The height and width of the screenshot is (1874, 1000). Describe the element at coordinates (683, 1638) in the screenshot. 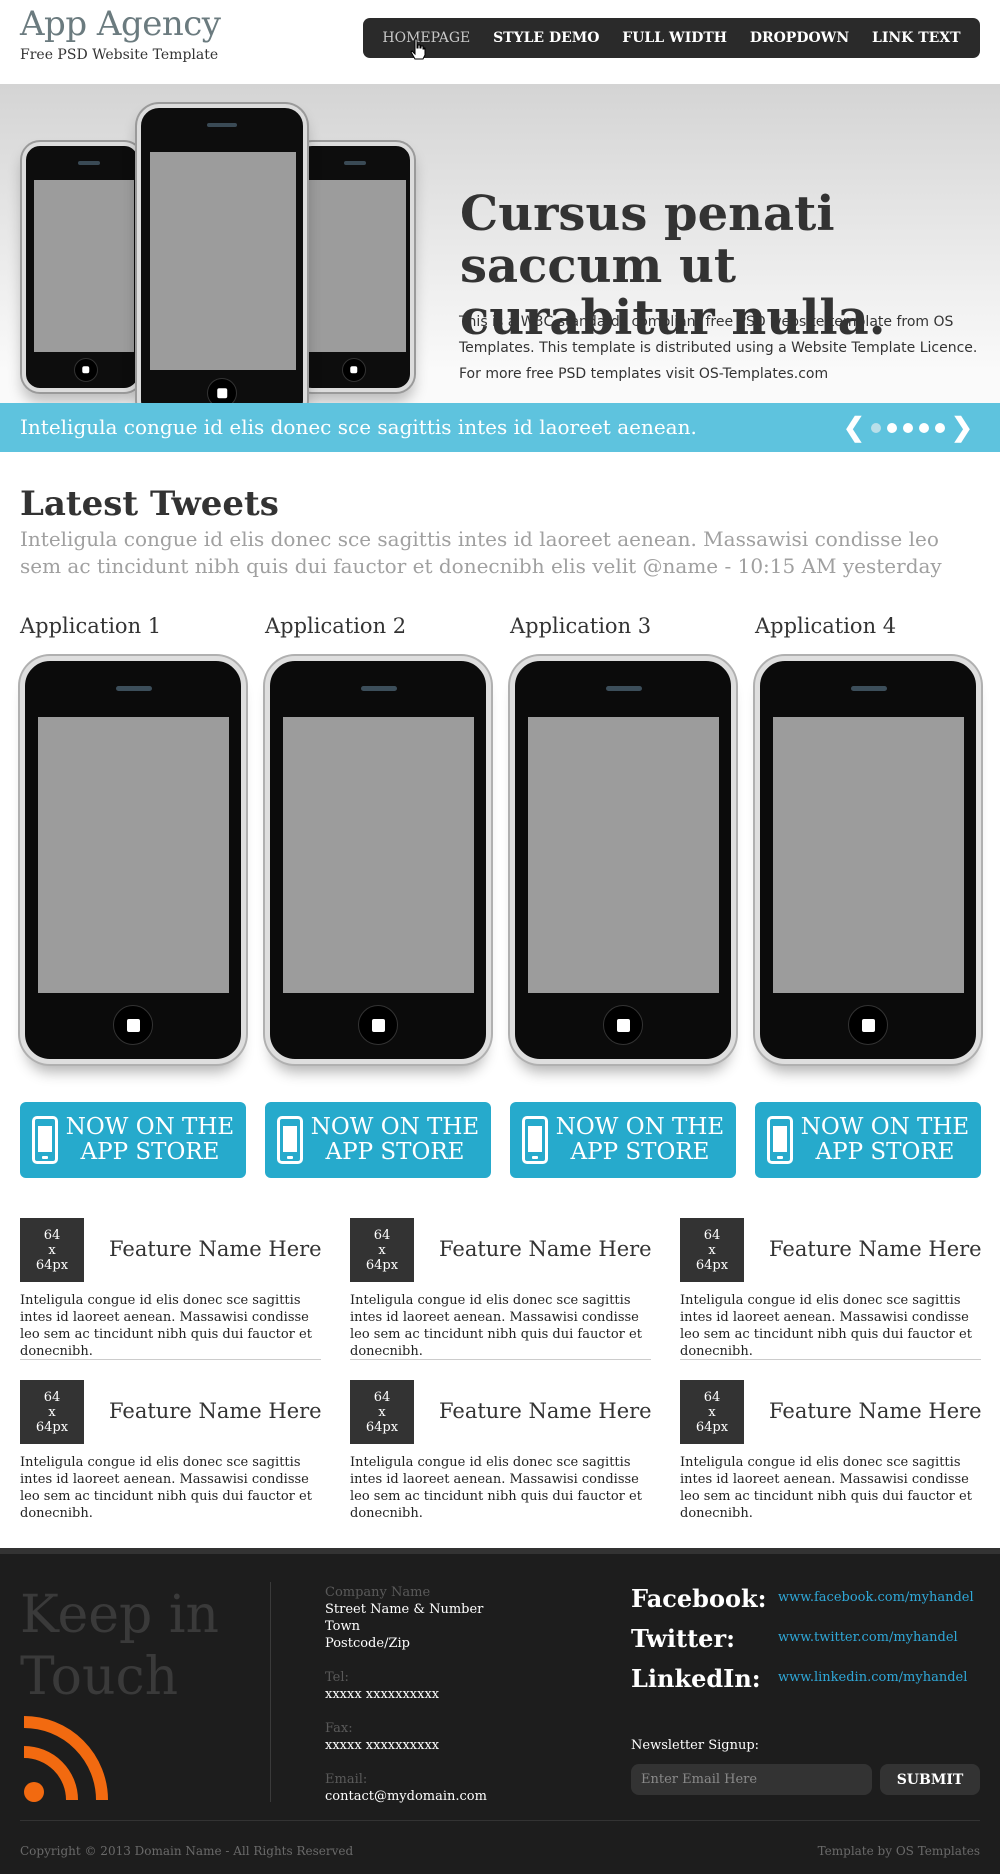

I see `social-name: Twitter:` at that location.